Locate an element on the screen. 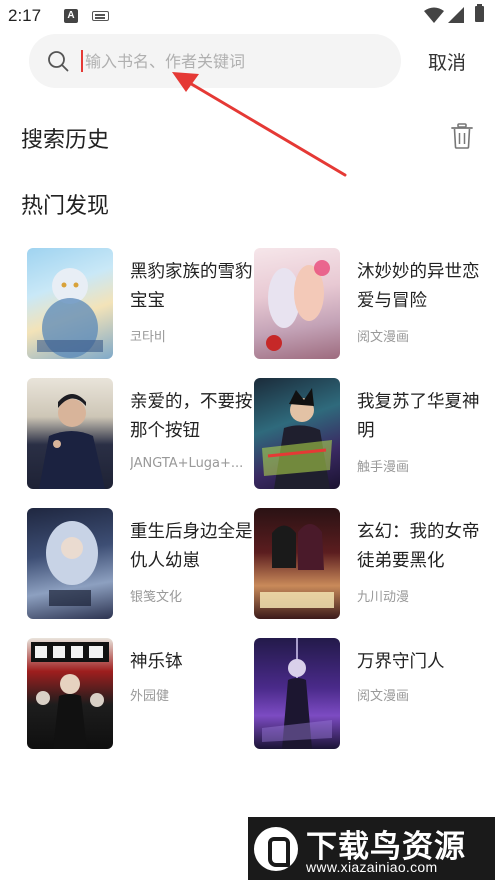  comic-author: 触手漫画 is located at coordinates (383, 467).